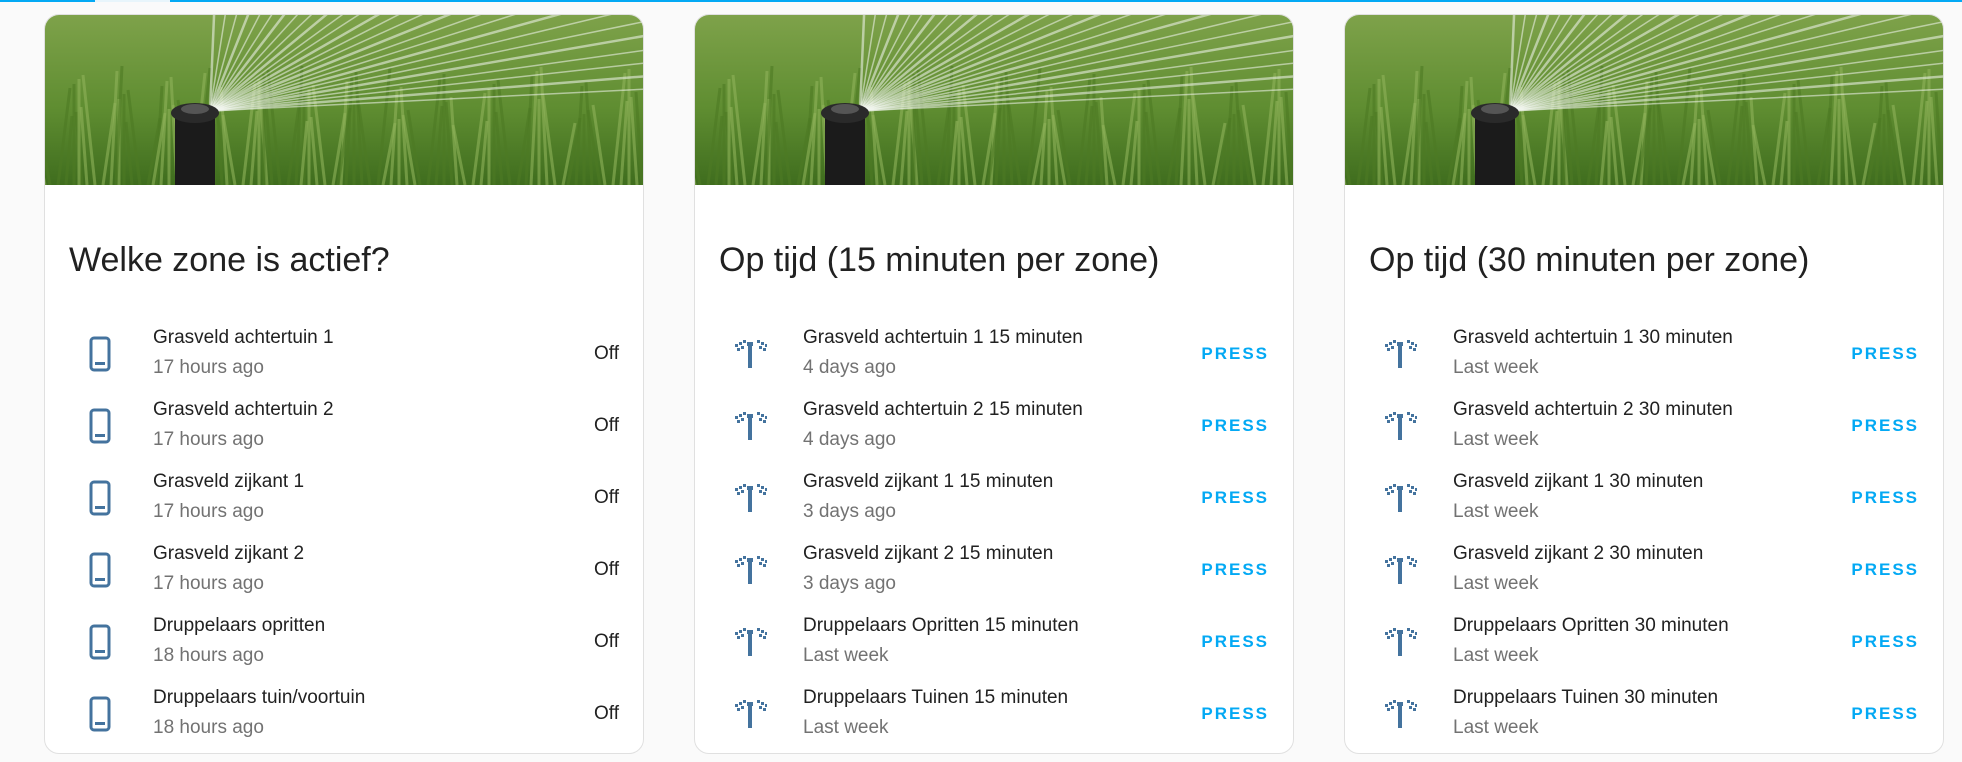 This screenshot has width=1962, height=762. Describe the element at coordinates (228, 482) in the screenshot. I see `entity-name: Grasveld zijkant 1` at that location.